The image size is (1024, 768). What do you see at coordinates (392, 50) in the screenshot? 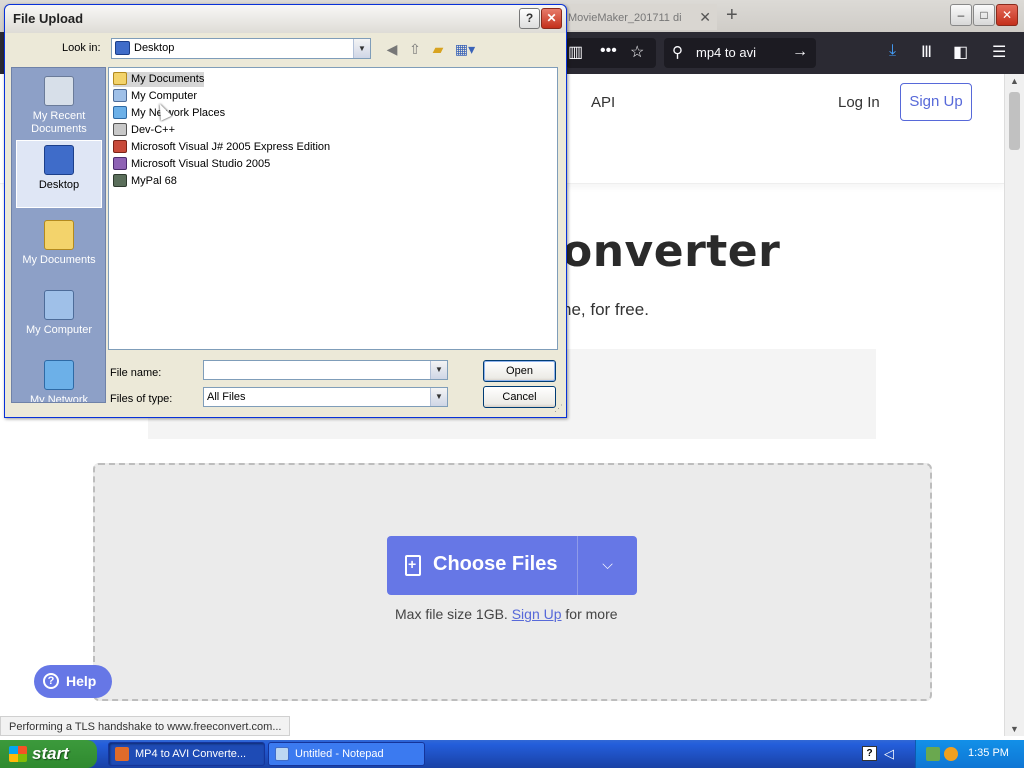
I see `back-icon: ◀` at bounding box center [392, 50].